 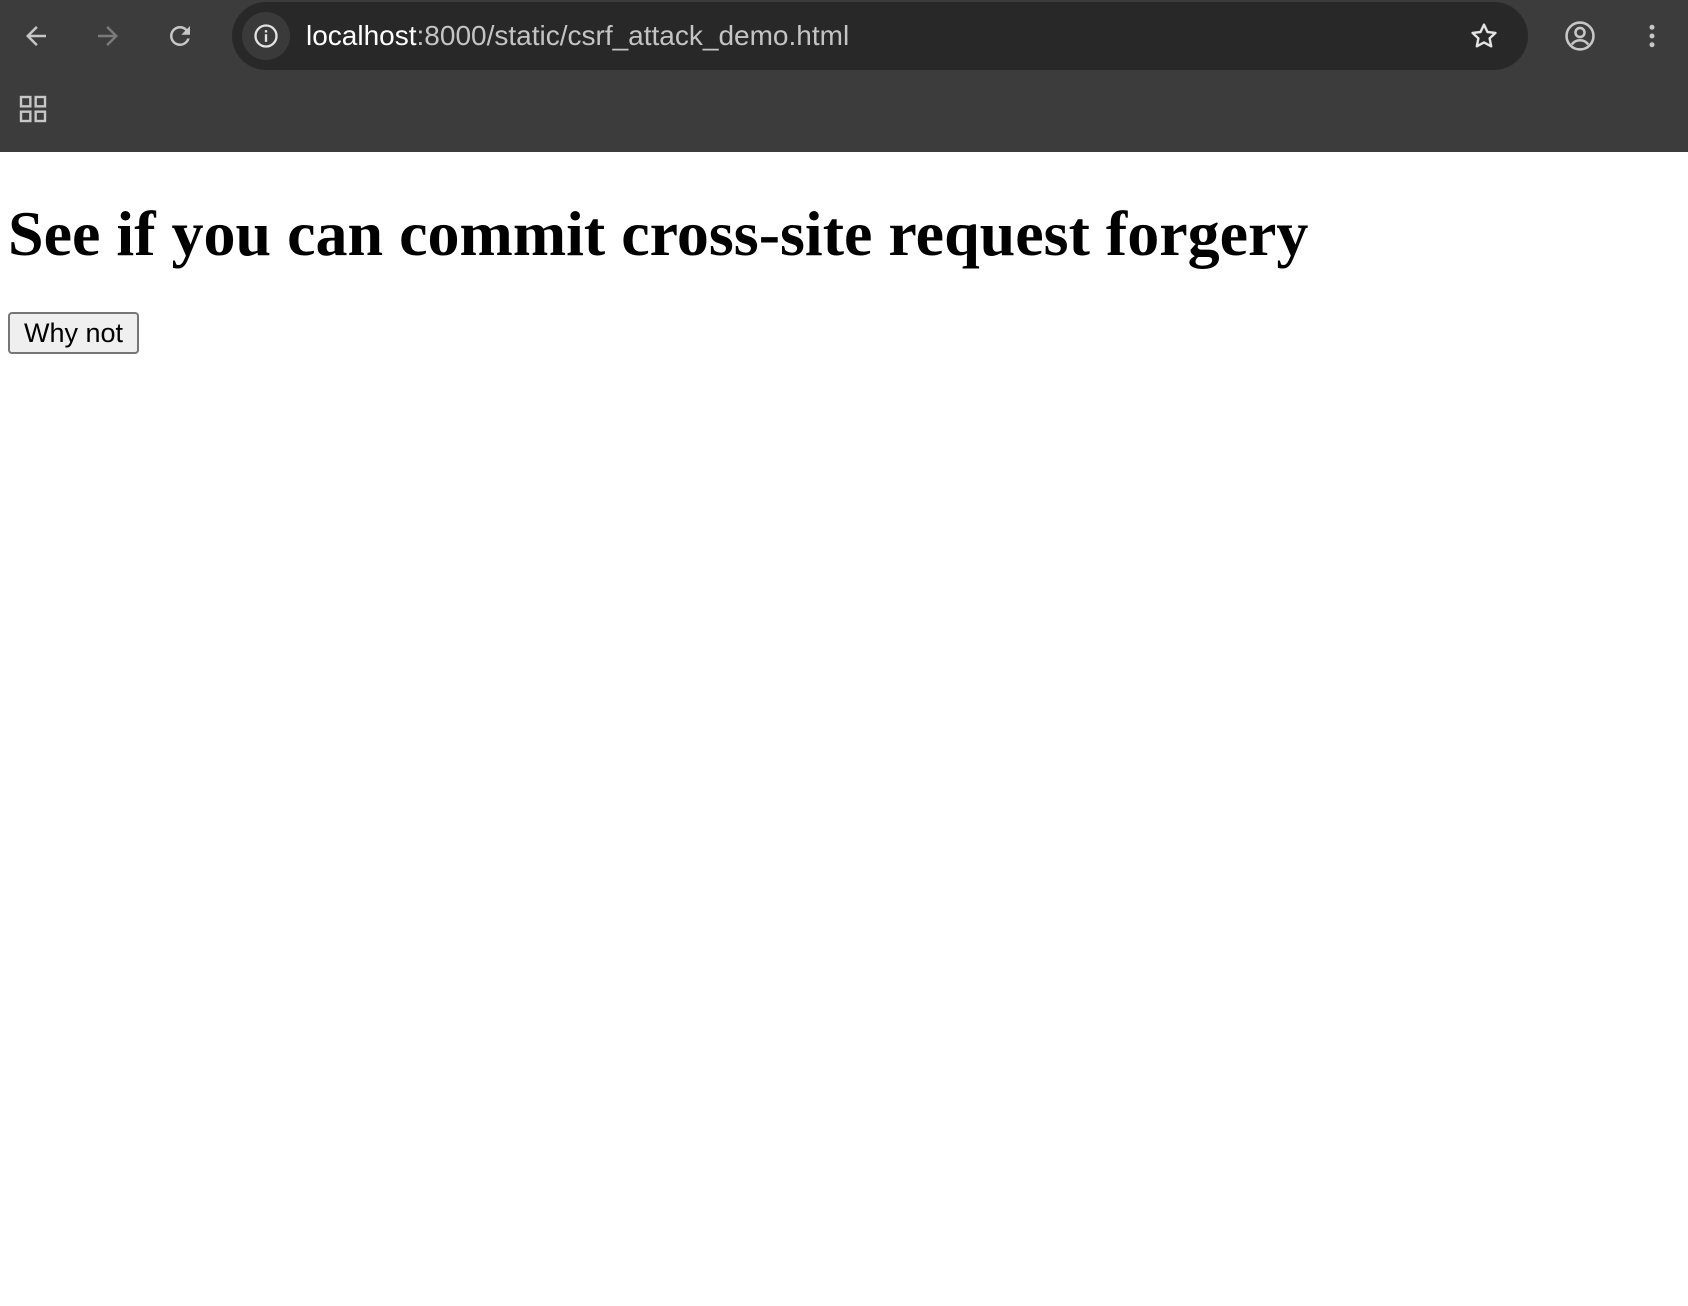 I want to click on why-not-button: Why not, so click(x=74, y=333).